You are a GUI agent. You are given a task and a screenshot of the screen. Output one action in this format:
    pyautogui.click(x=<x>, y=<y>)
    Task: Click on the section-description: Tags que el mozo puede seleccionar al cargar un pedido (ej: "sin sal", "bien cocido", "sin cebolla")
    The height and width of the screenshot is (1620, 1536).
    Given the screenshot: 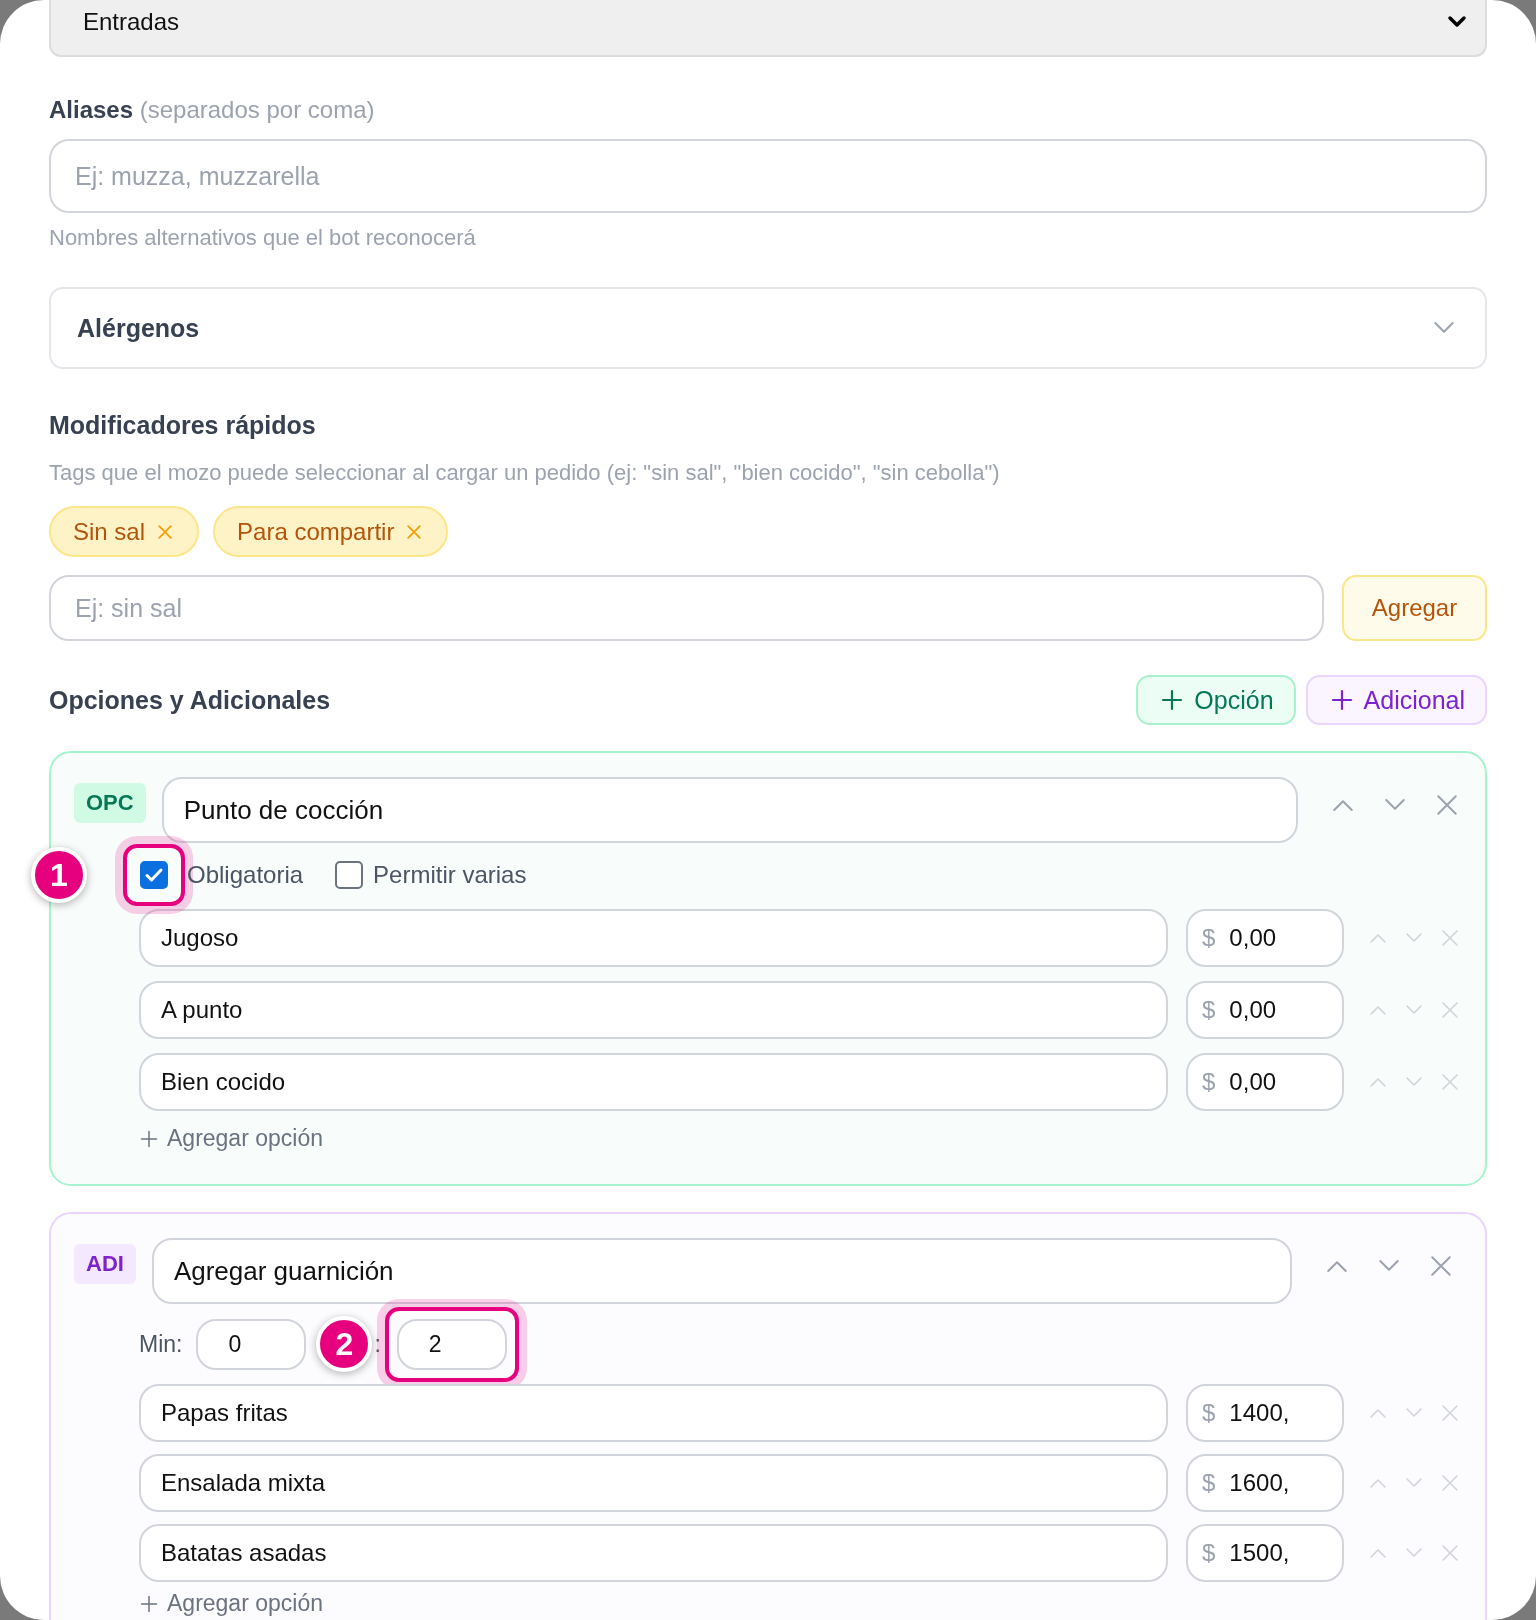 What is the action you would take?
    pyautogui.click(x=525, y=473)
    